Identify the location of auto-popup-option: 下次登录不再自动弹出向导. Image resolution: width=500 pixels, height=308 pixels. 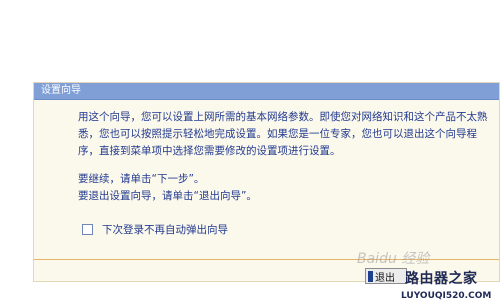
(155, 229).